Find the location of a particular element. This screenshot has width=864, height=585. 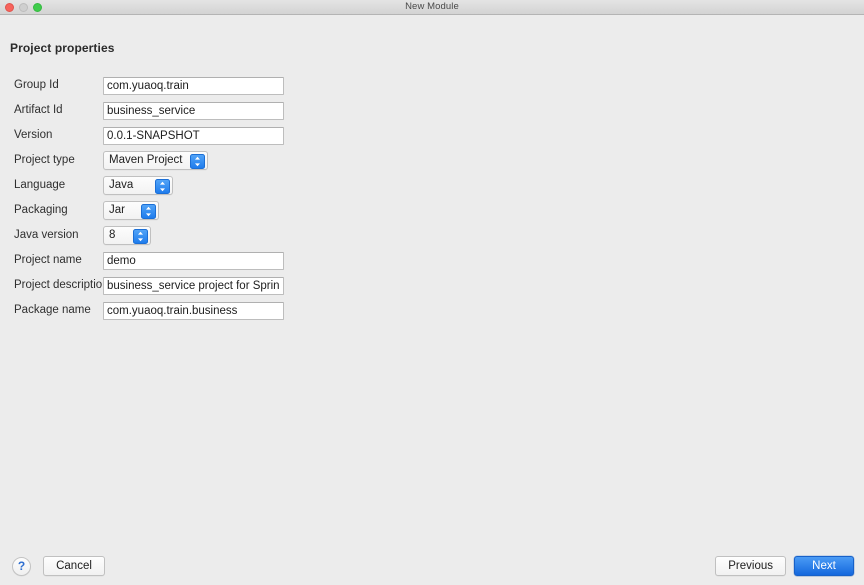

form-row-project-name: Project name is located at coordinates (432, 260).